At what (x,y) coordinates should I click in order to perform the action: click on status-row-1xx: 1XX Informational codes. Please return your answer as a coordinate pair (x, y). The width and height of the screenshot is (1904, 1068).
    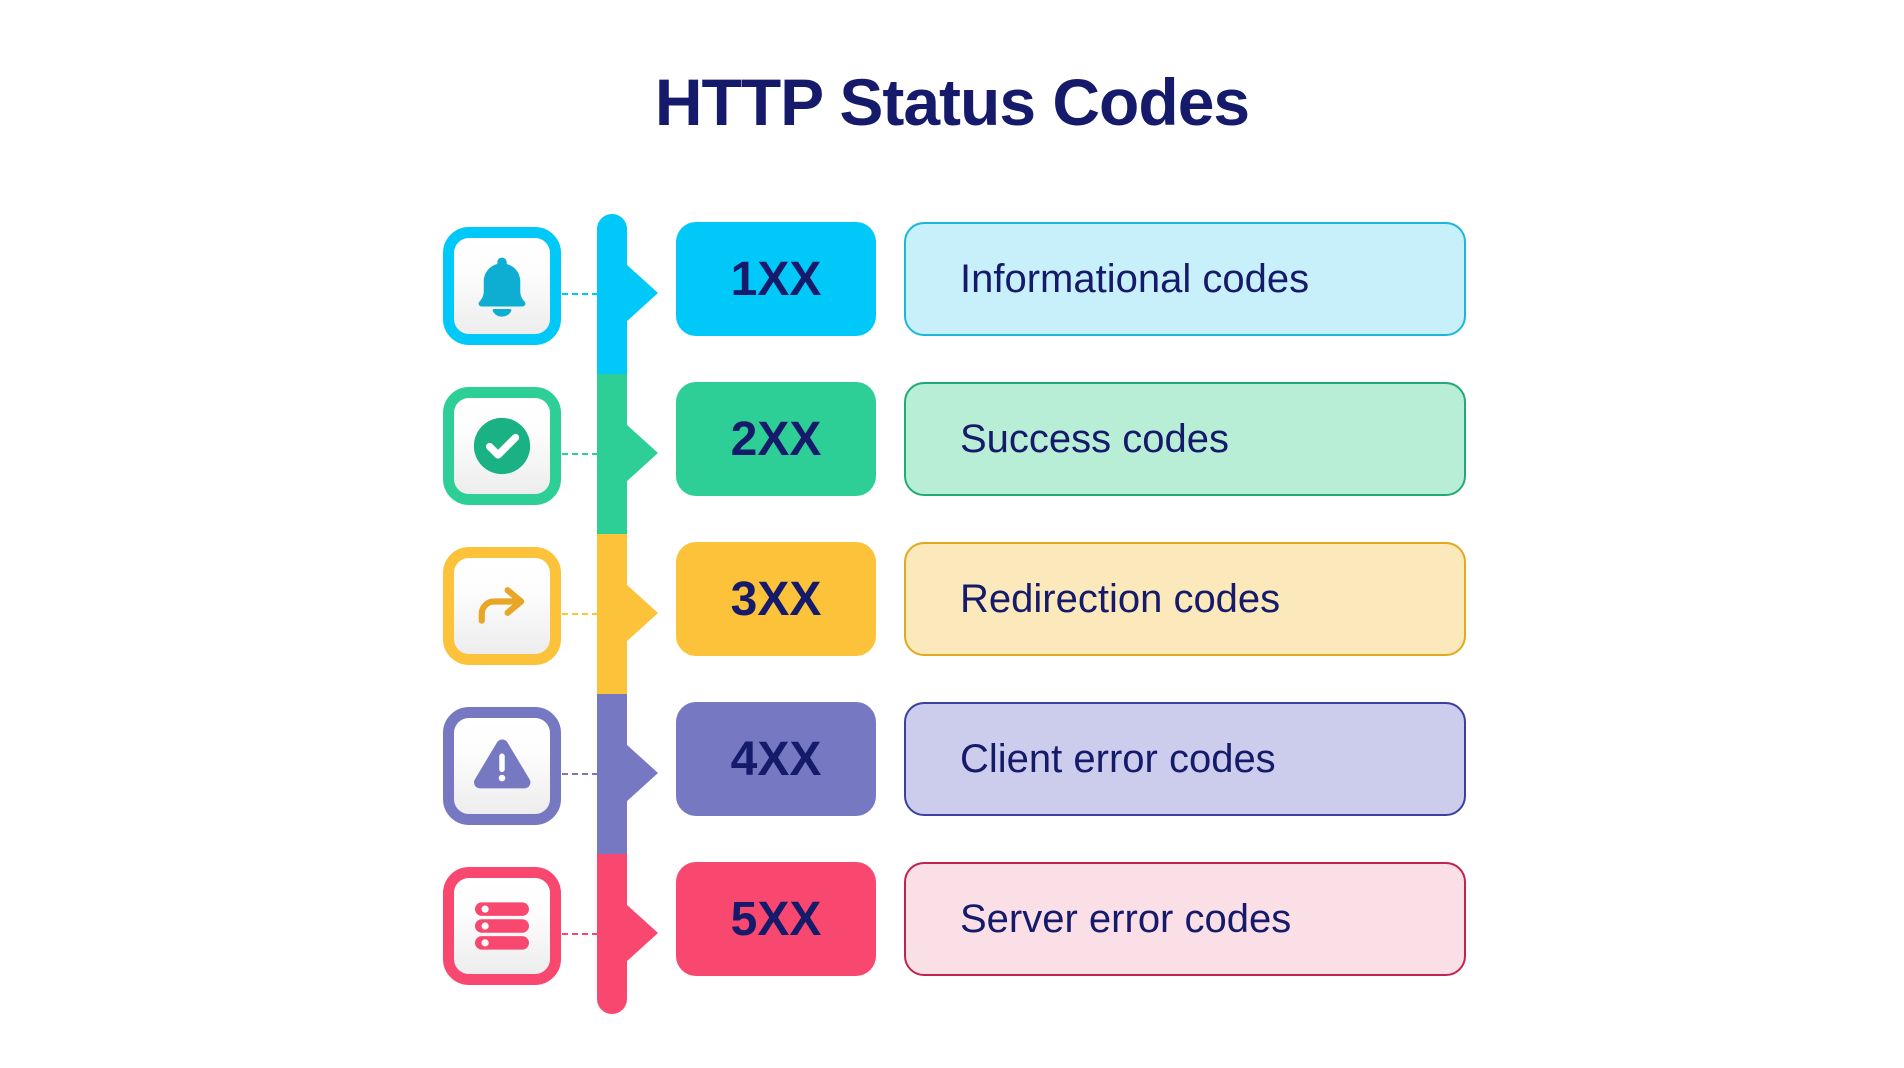
    Looking at the image, I should click on (952, 294).